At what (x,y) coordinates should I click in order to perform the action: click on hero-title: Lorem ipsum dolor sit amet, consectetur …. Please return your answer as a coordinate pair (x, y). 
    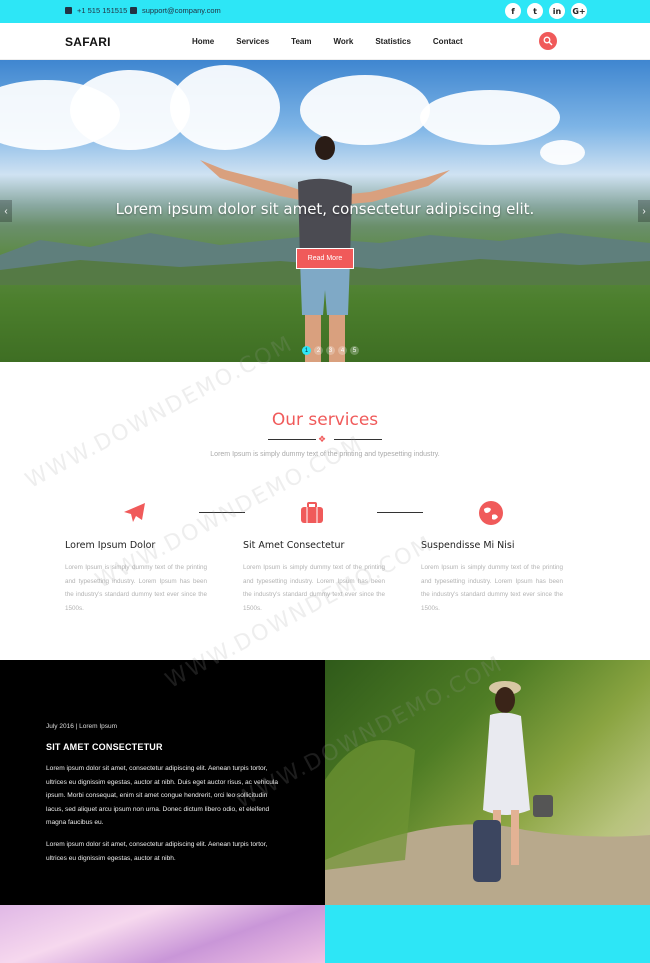
    Looking at the image, I should click on (325, 209).